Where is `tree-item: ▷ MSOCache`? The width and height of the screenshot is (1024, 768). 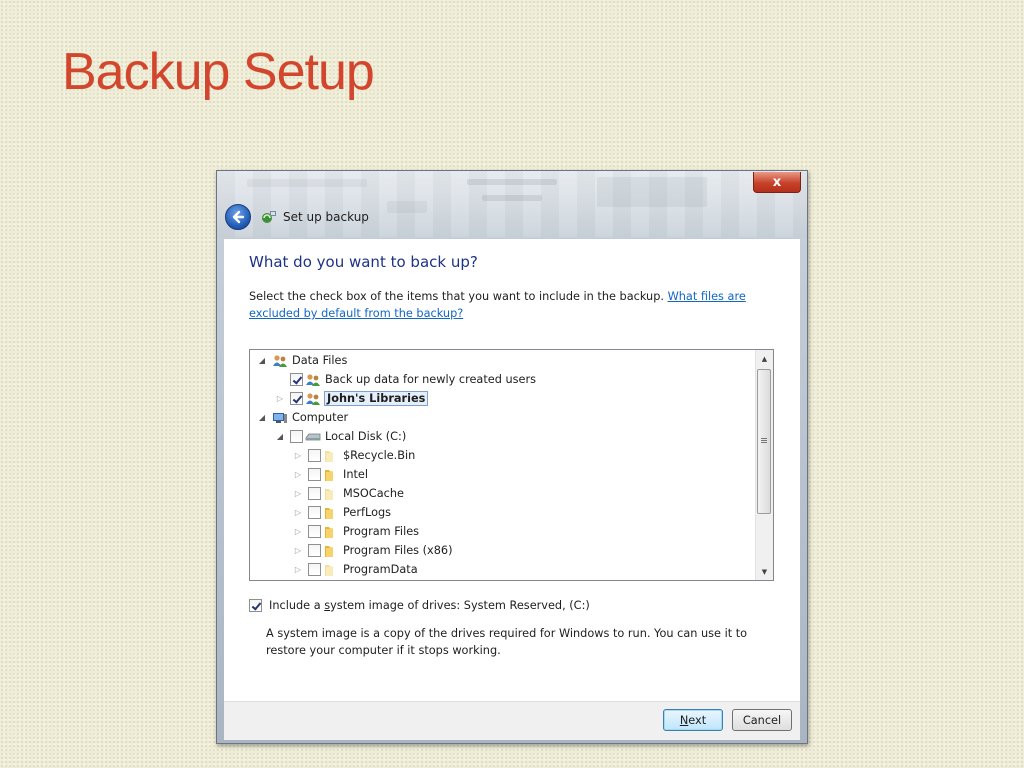
tree-item: ▷ MSOCache is located at coordinates (348, 493).